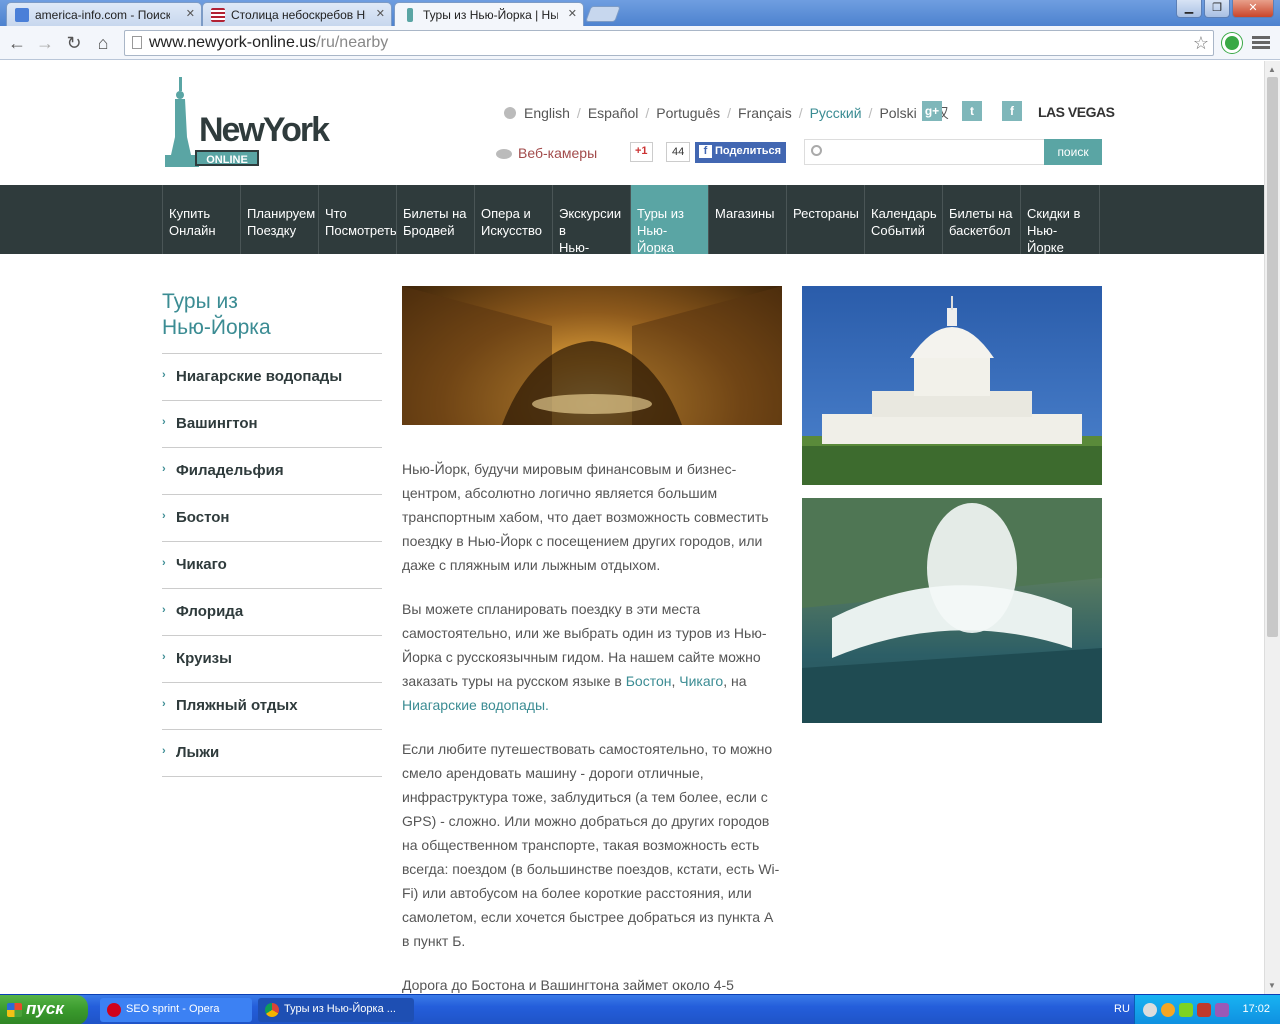 The height and width of the screenshot is (1024, 1280). What do you see at coordinates (1122, 1009) in the screenshot?
I see `keyboard-language-indicator: RU` at bounding box center [1122, 1009].